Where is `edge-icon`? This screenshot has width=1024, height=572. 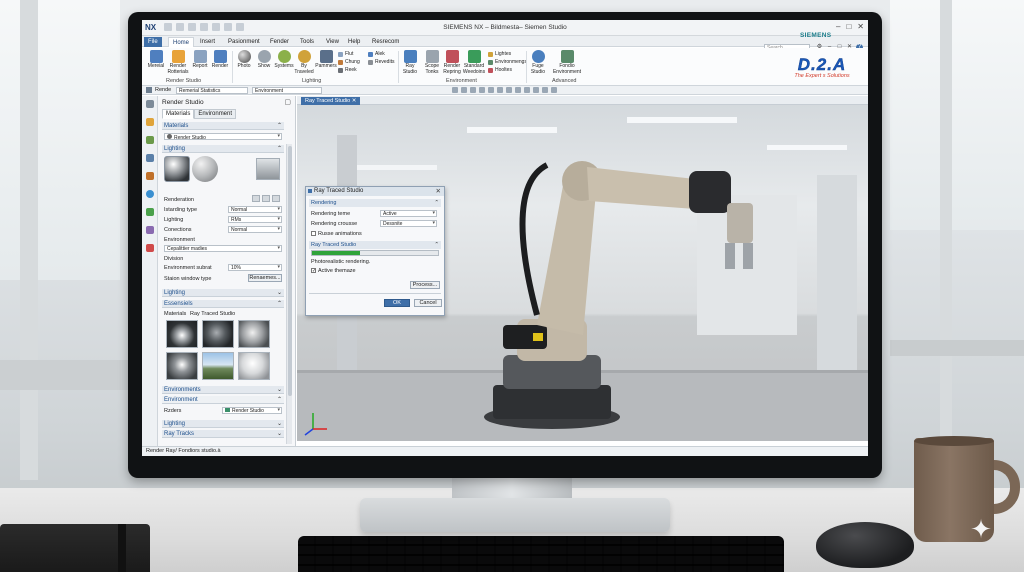 edge-icon is located at coordinates (536, 90).